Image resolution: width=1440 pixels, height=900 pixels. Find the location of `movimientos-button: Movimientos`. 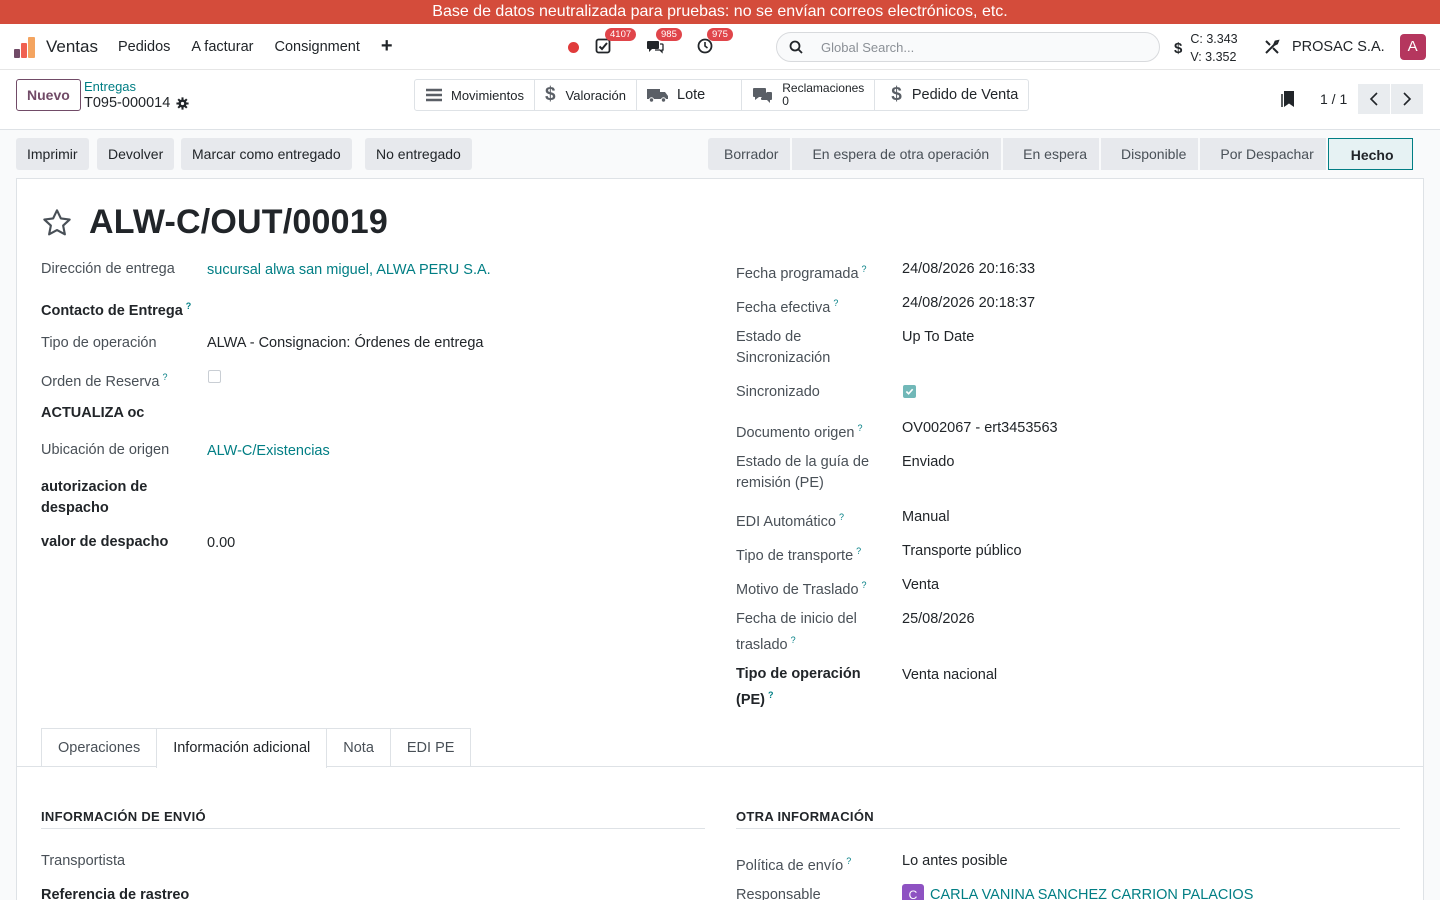

movimientos-button: Movimientos is located at coordinates (475, 95).